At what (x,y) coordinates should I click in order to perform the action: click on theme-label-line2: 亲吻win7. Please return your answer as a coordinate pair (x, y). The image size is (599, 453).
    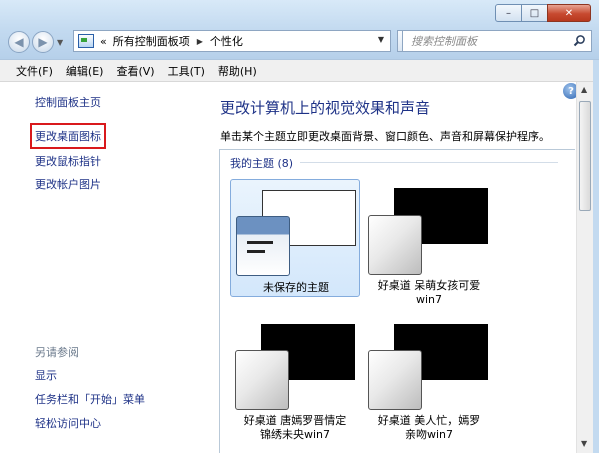
    Looking at the image, I should click on (429, 434).